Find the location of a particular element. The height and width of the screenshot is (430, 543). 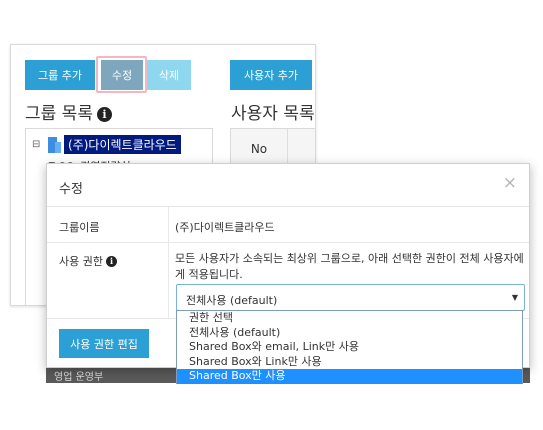

tree-root-node: ⊟ (주)다이렉트클라우드 is located at coordinates (106, 144).